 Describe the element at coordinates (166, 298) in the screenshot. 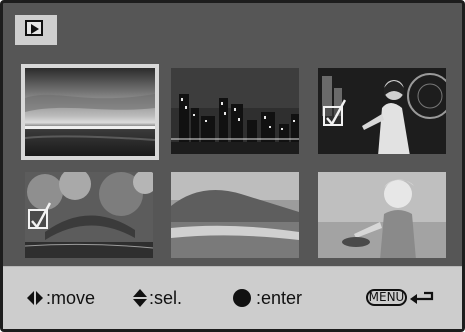

I see `select-label: :sel.` at that location.